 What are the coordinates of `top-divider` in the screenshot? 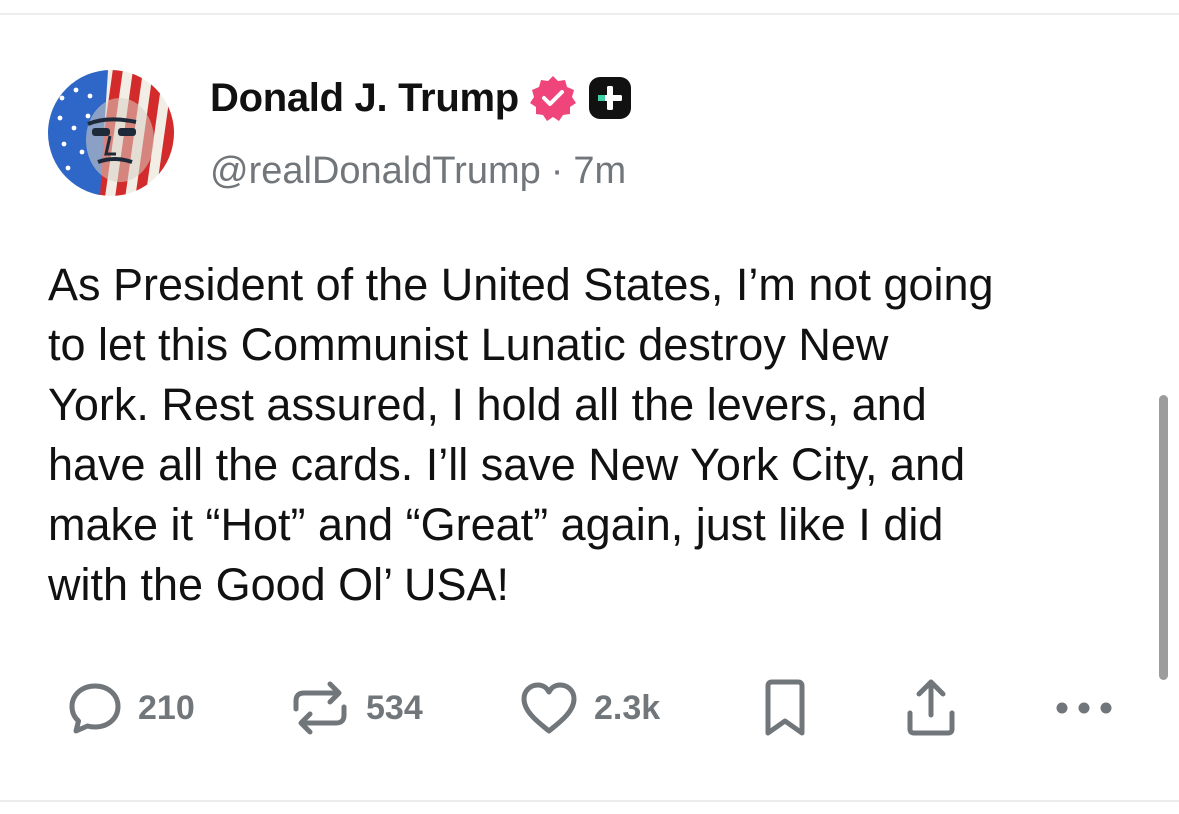 It's located at (589, 14).